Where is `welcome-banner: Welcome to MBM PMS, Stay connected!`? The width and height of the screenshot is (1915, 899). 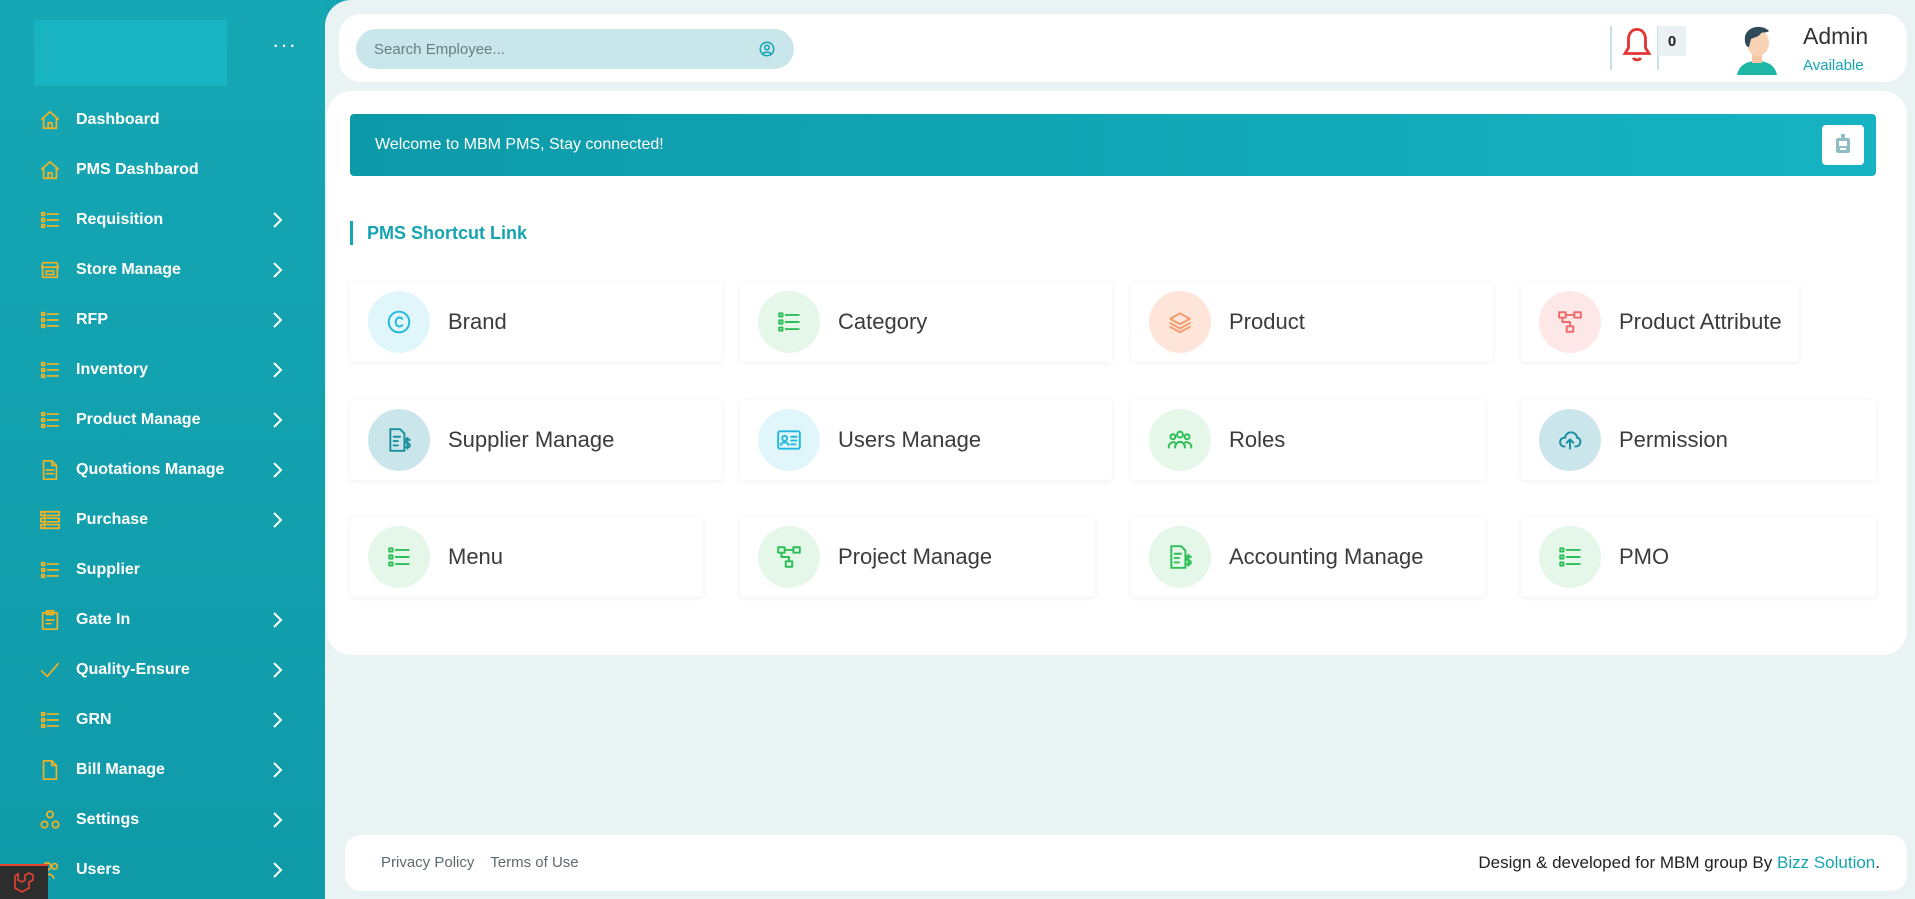 welcome-banner: Welcome to MBM PMS, Stay connected! is located at coordinates (1113, 145).